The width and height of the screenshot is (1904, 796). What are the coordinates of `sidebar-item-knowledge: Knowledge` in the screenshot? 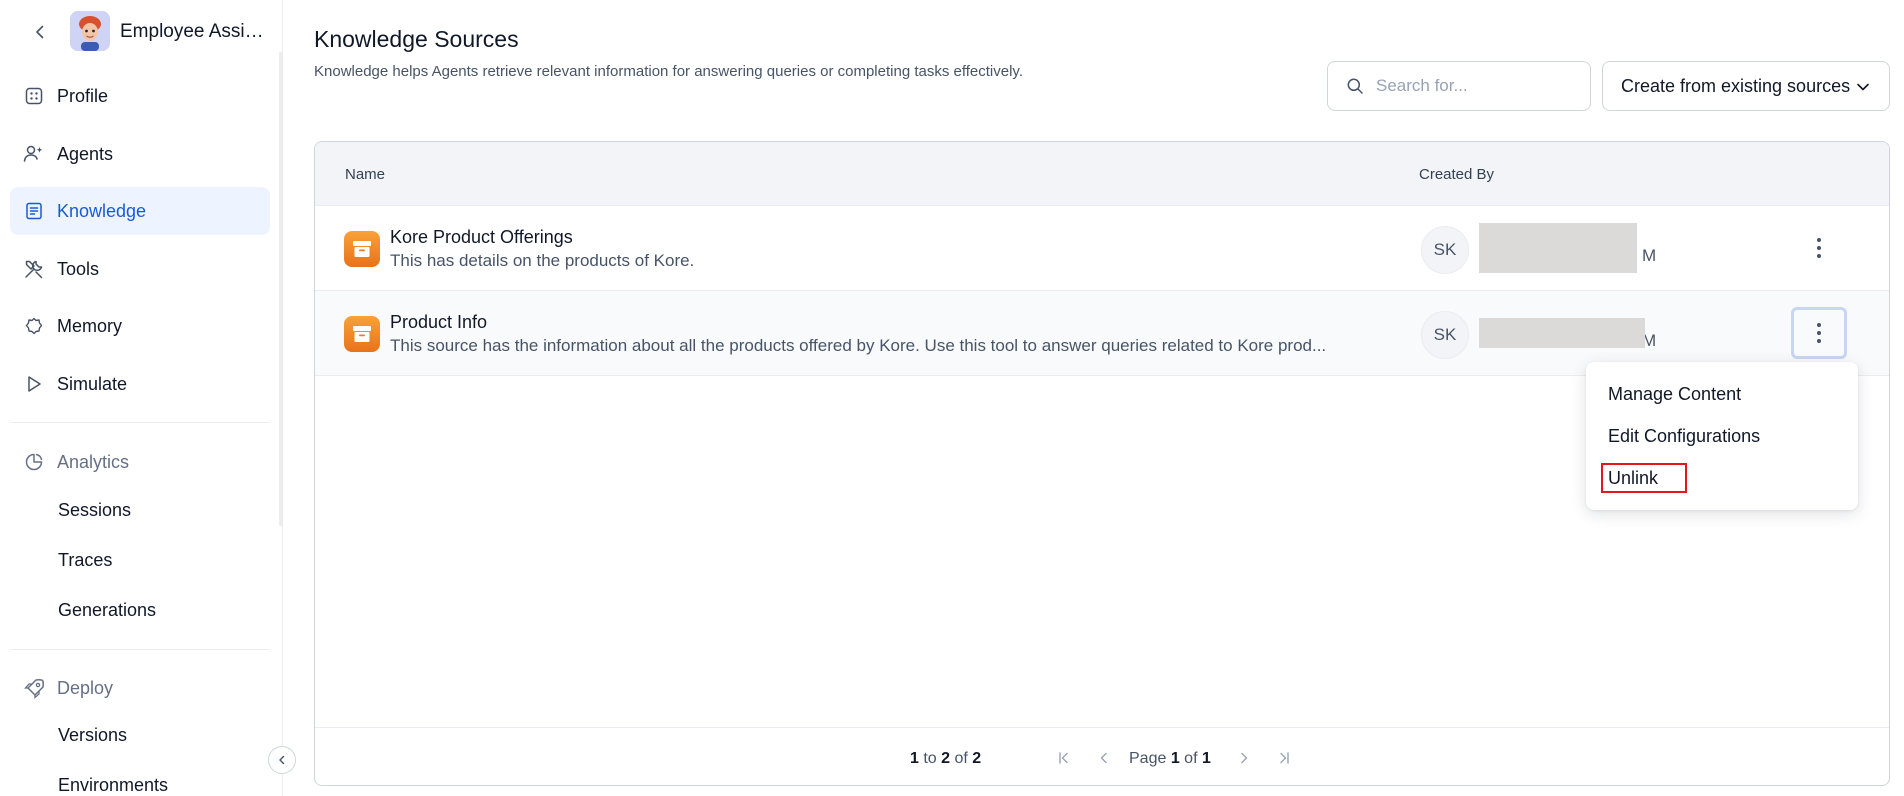 It's located at (140, 211).